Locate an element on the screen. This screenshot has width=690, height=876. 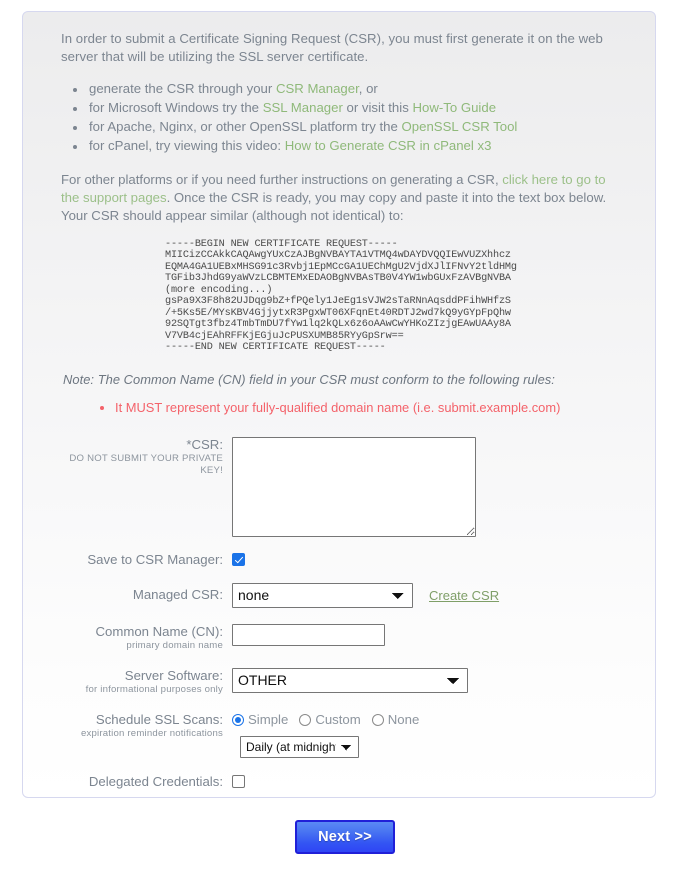
form-row-save-to-csr-manager: Save to CSR Manager: is located at coordinates (341, 560).